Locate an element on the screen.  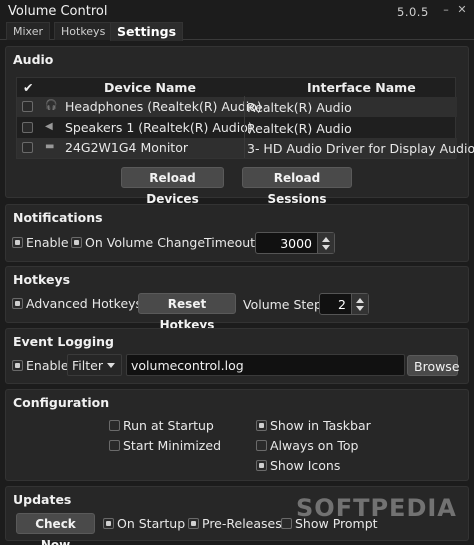
reset-hotkeys-button: Reset Hotkeys is located at coordinates (187, 312).